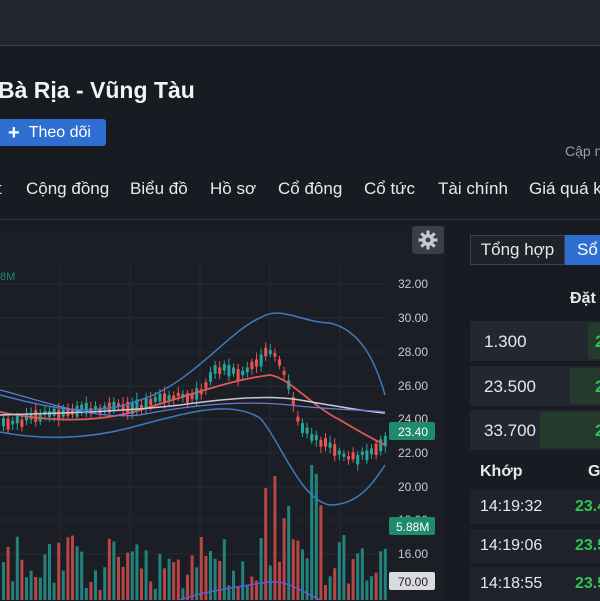 The height and width of the screenshot is (601, 600). What do you see at coordinates (413, 386) in the screenshot?
I see `y-tick: 26.00` at bounding box center [413, 386].